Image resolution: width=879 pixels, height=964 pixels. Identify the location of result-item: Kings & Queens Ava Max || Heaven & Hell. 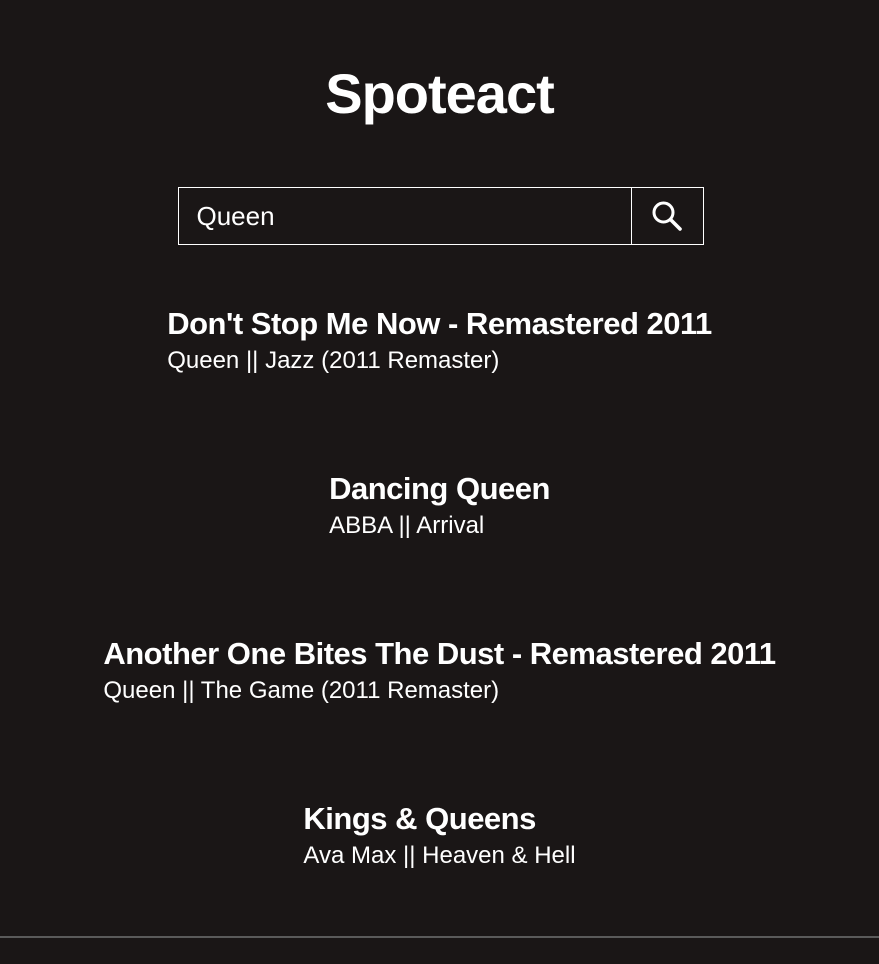
(439, 881).